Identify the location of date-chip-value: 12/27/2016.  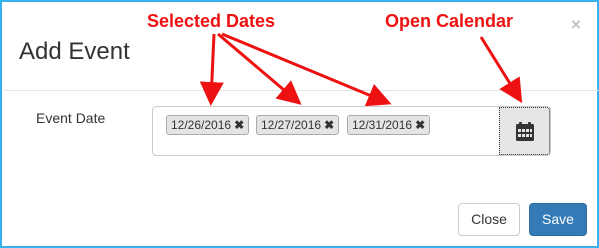
(291, 125).